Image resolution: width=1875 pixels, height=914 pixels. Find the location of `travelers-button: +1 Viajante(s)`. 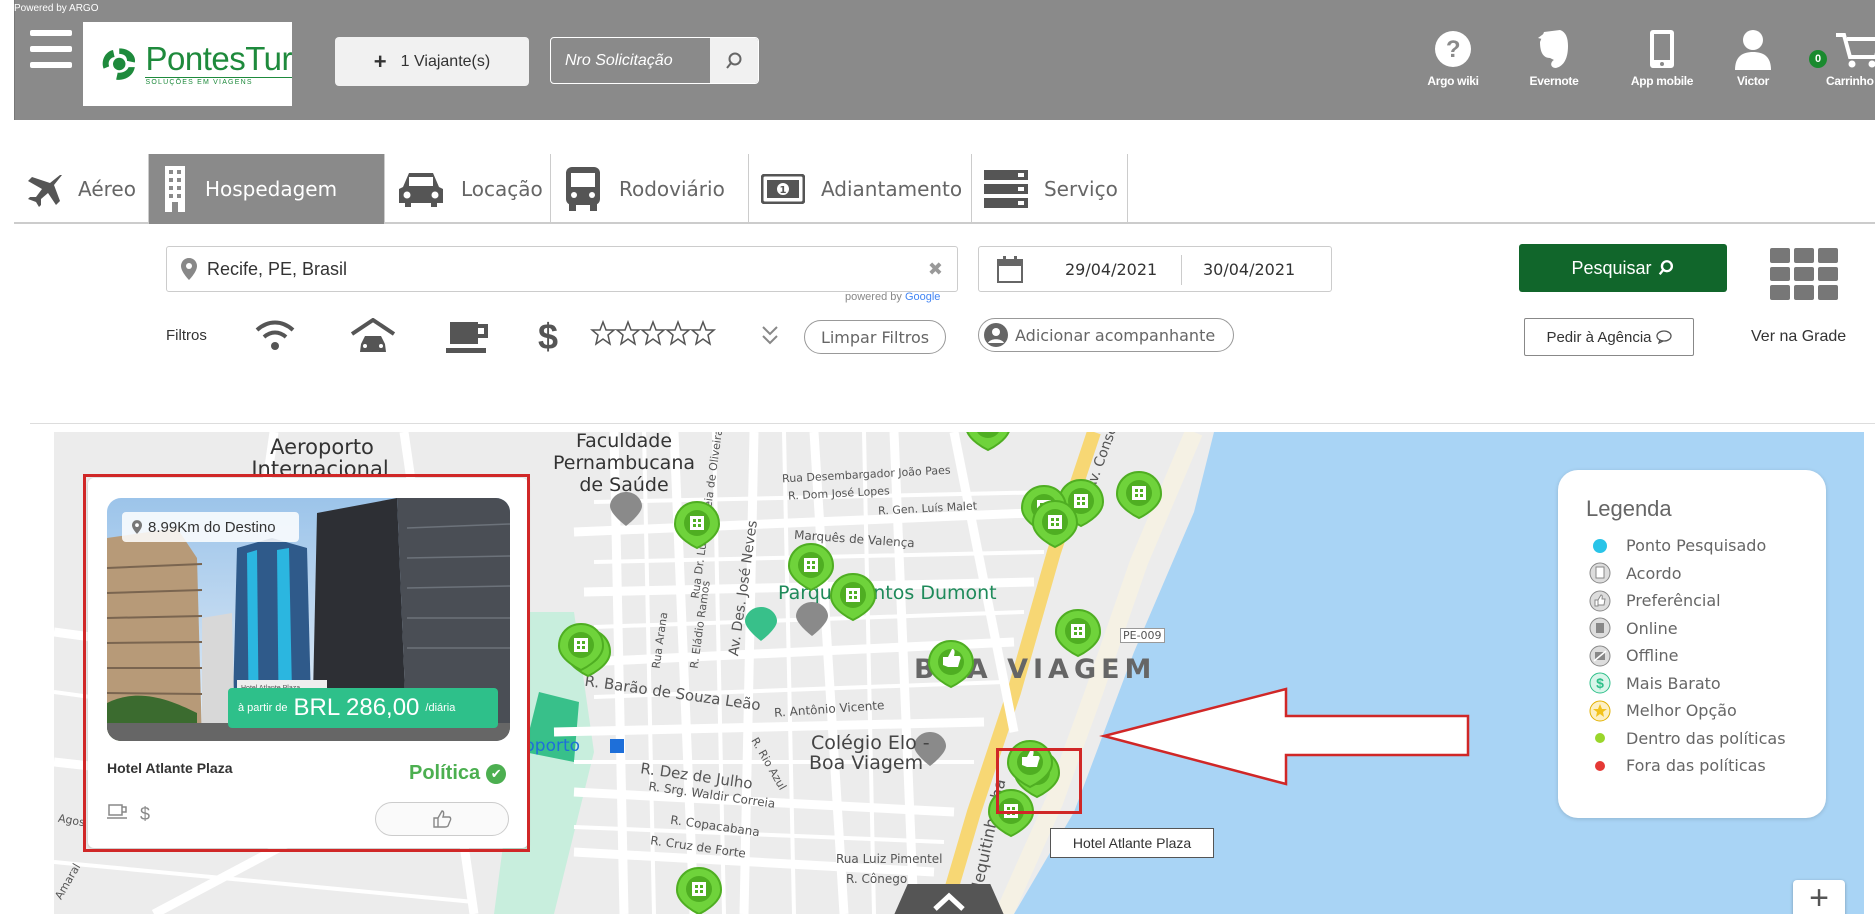

travelers-button: +1 Viajante(s) is located at coordinates (432, 61).